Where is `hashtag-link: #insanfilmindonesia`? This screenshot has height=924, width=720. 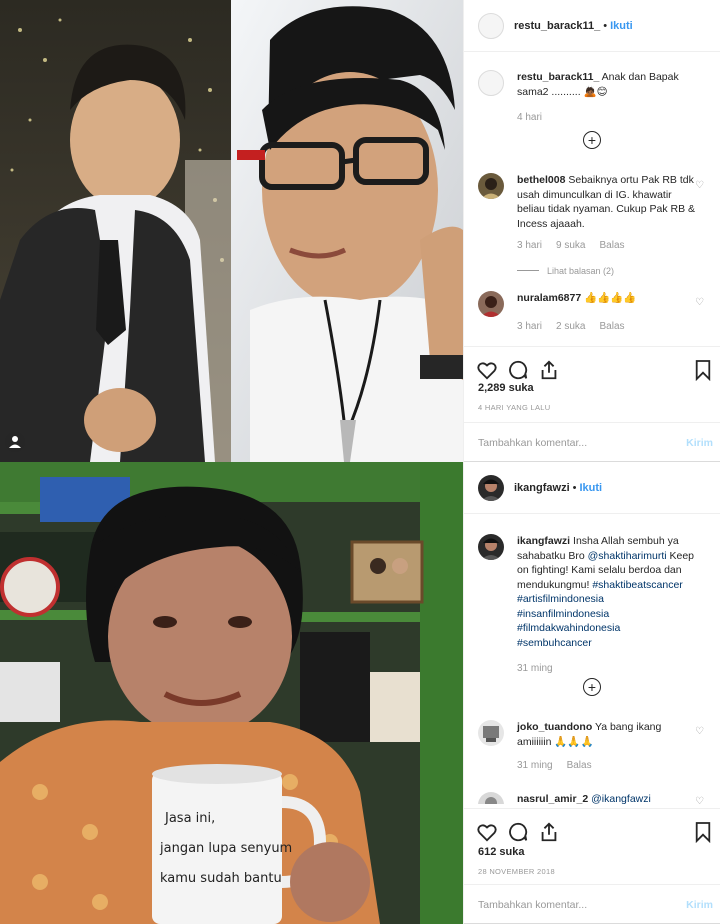
hashtag-link: #insanfilmindonesia is located at coordinates (563, 614).